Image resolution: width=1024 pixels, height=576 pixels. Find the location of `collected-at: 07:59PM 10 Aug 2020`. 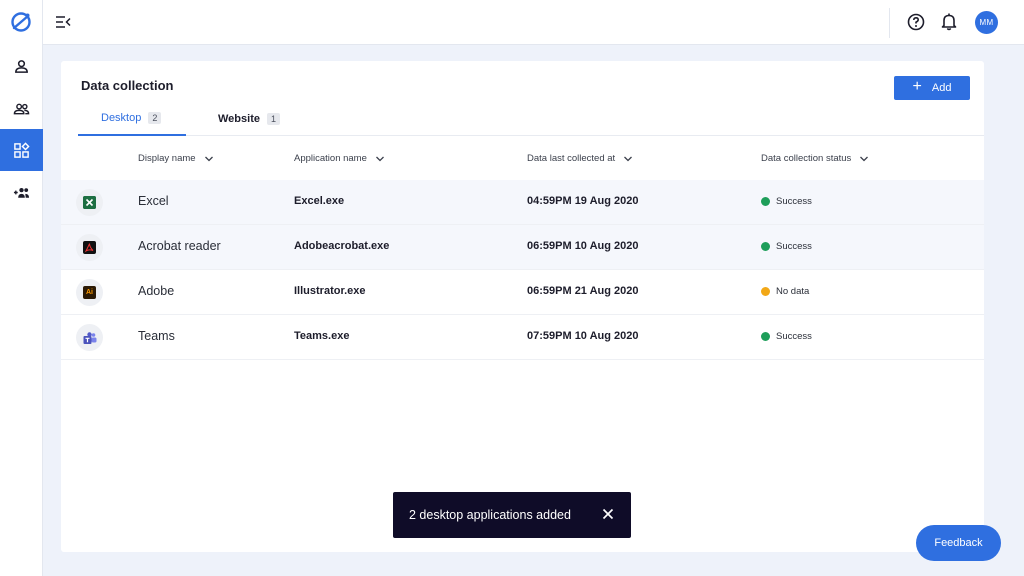

collected-at: 07:59PM 10 Aug 2020 is located at coordinates (583, 336).